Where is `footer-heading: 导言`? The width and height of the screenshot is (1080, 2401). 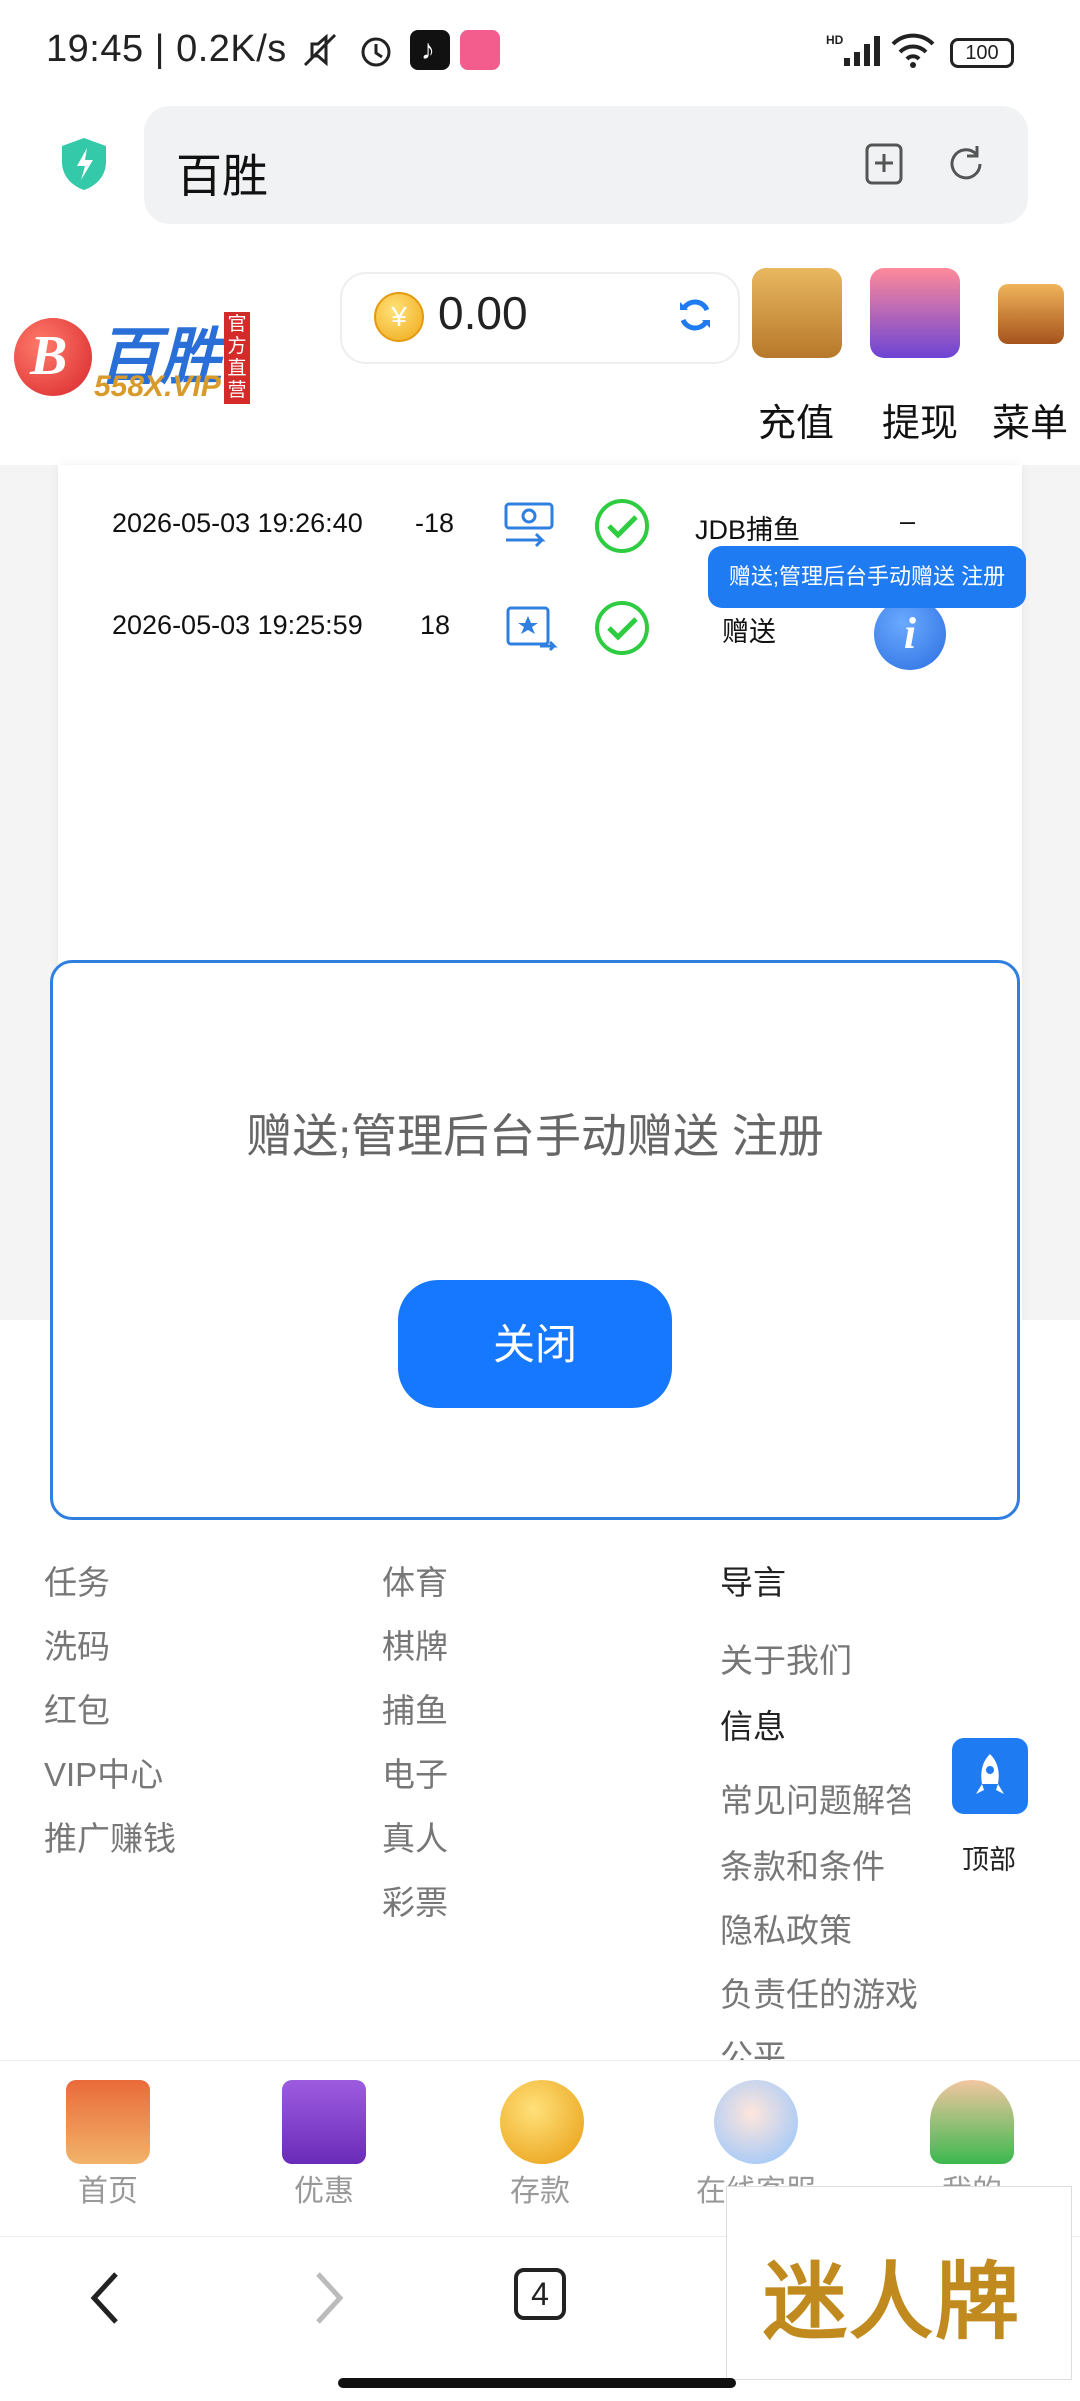
footer-heading: 导言 is located at coordinates (753, 1582).